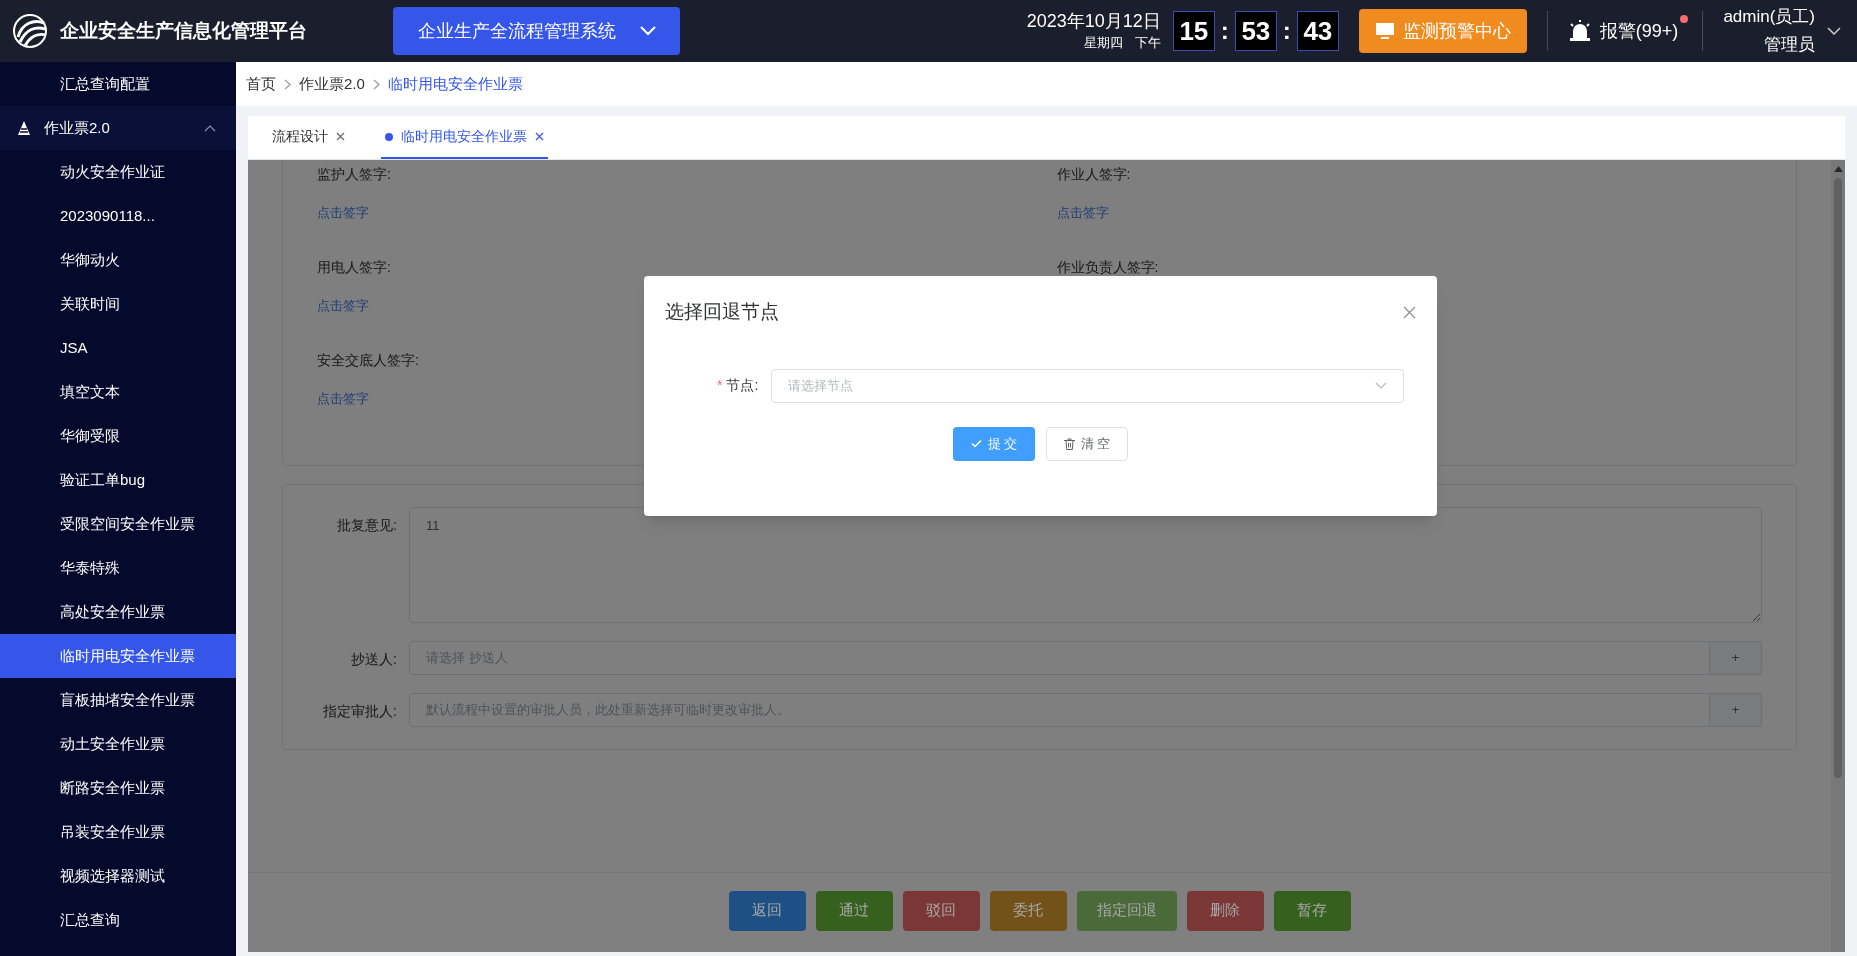 The image size is (1857, 956). I want to click on user-name: admin(员工), so click(1769, 17).